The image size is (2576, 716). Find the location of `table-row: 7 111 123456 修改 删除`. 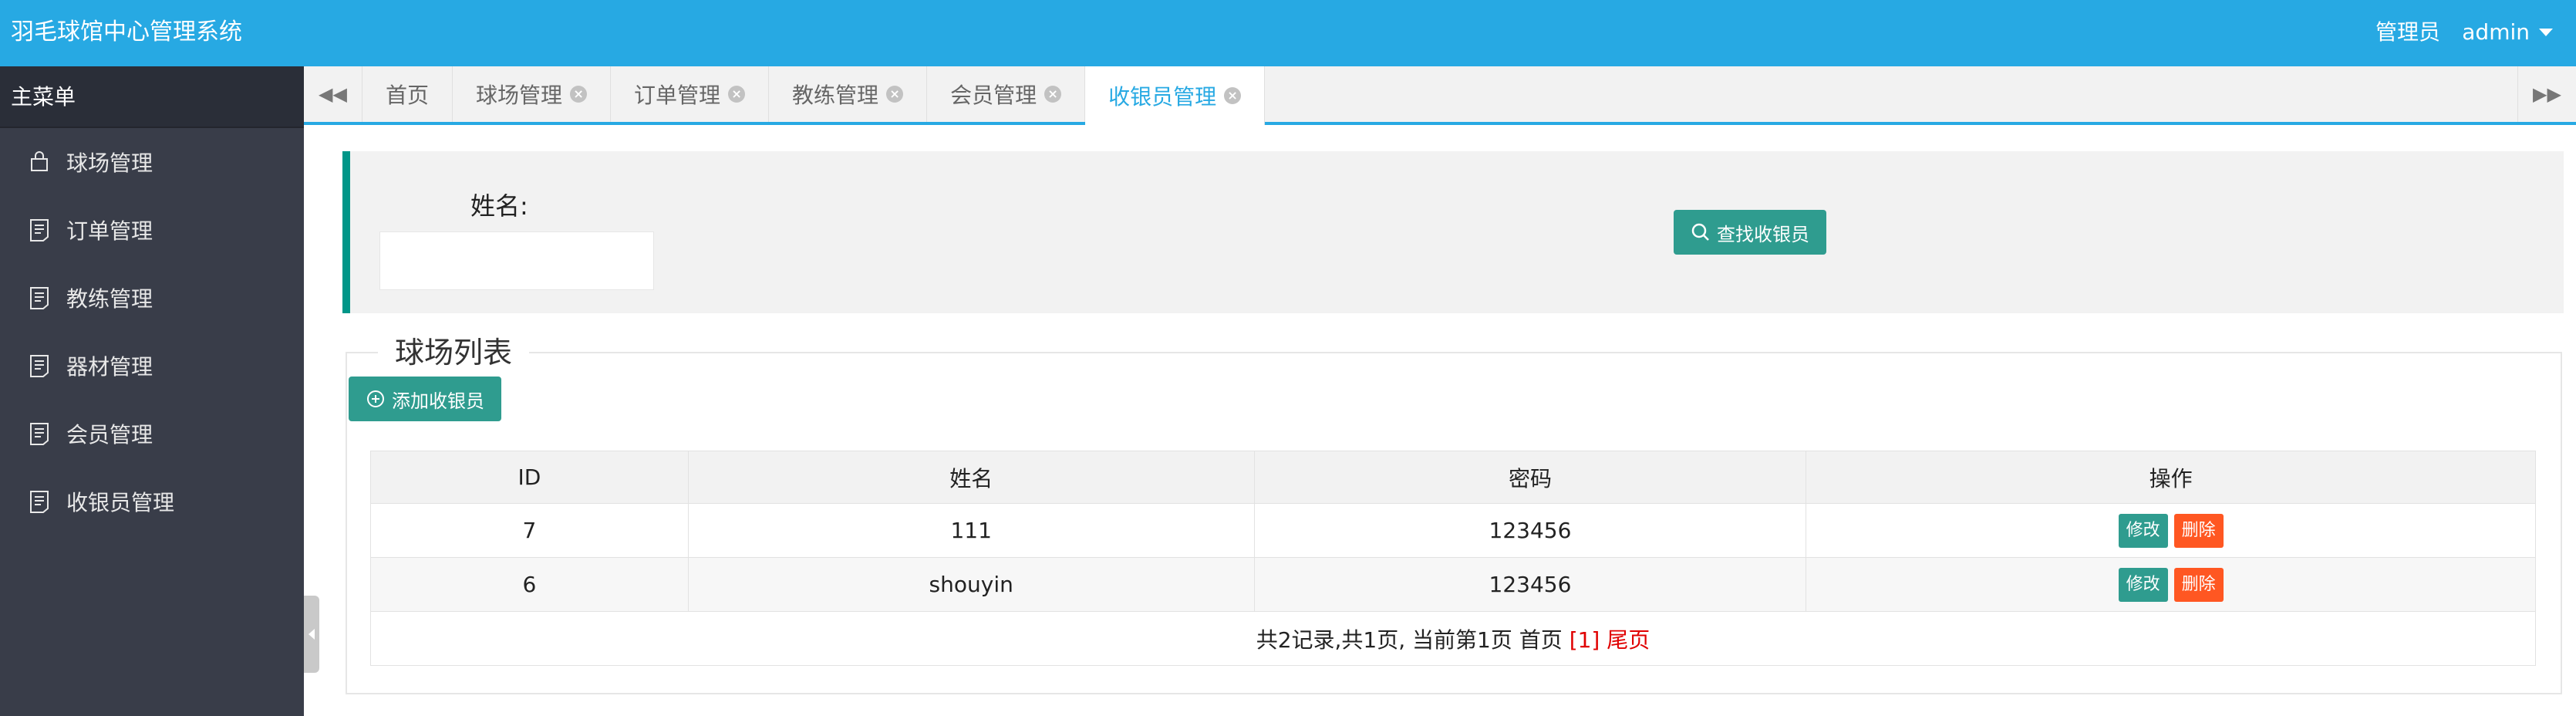

table-row: 7 111 123456 修改 删除 is located at coordinates (1453, 530).